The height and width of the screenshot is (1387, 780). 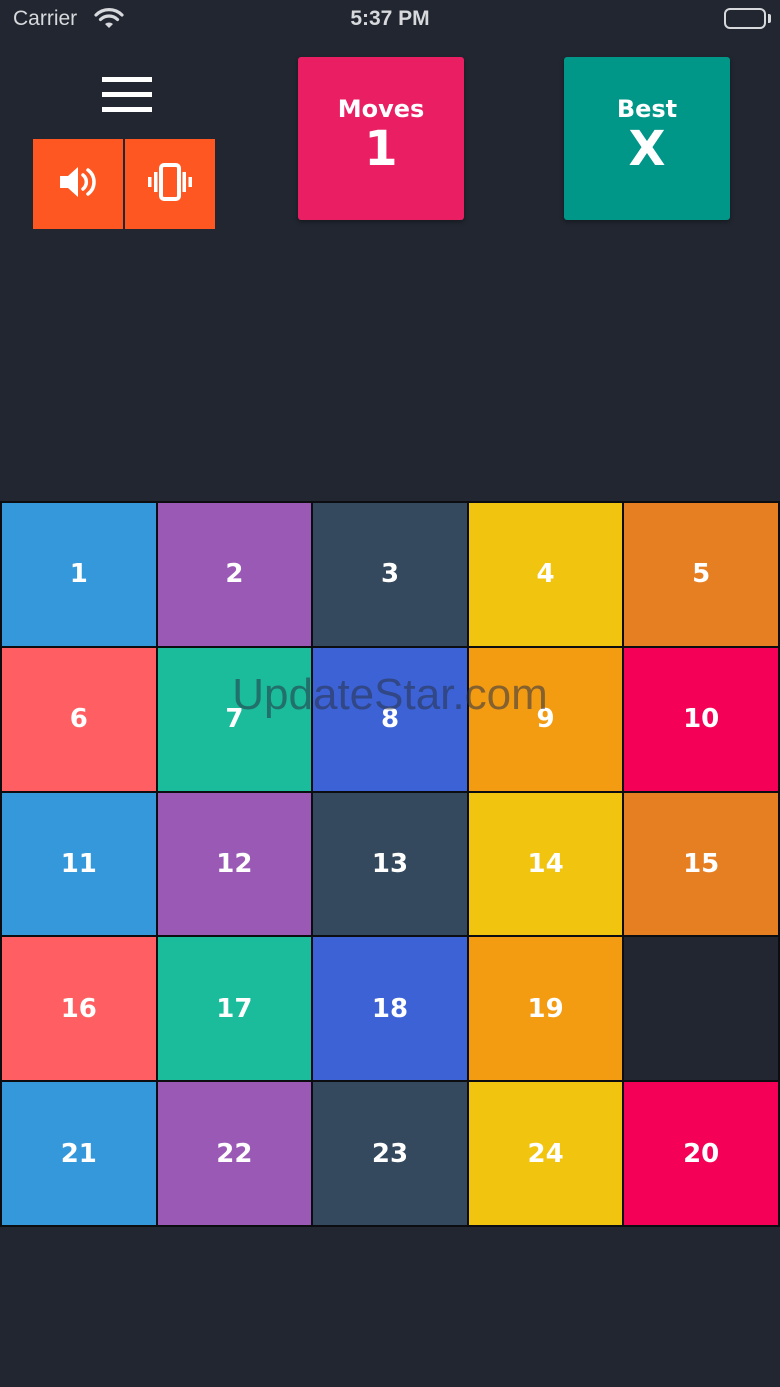 I want to click on puzzle-tile: 3, so click(x=390, y=574).